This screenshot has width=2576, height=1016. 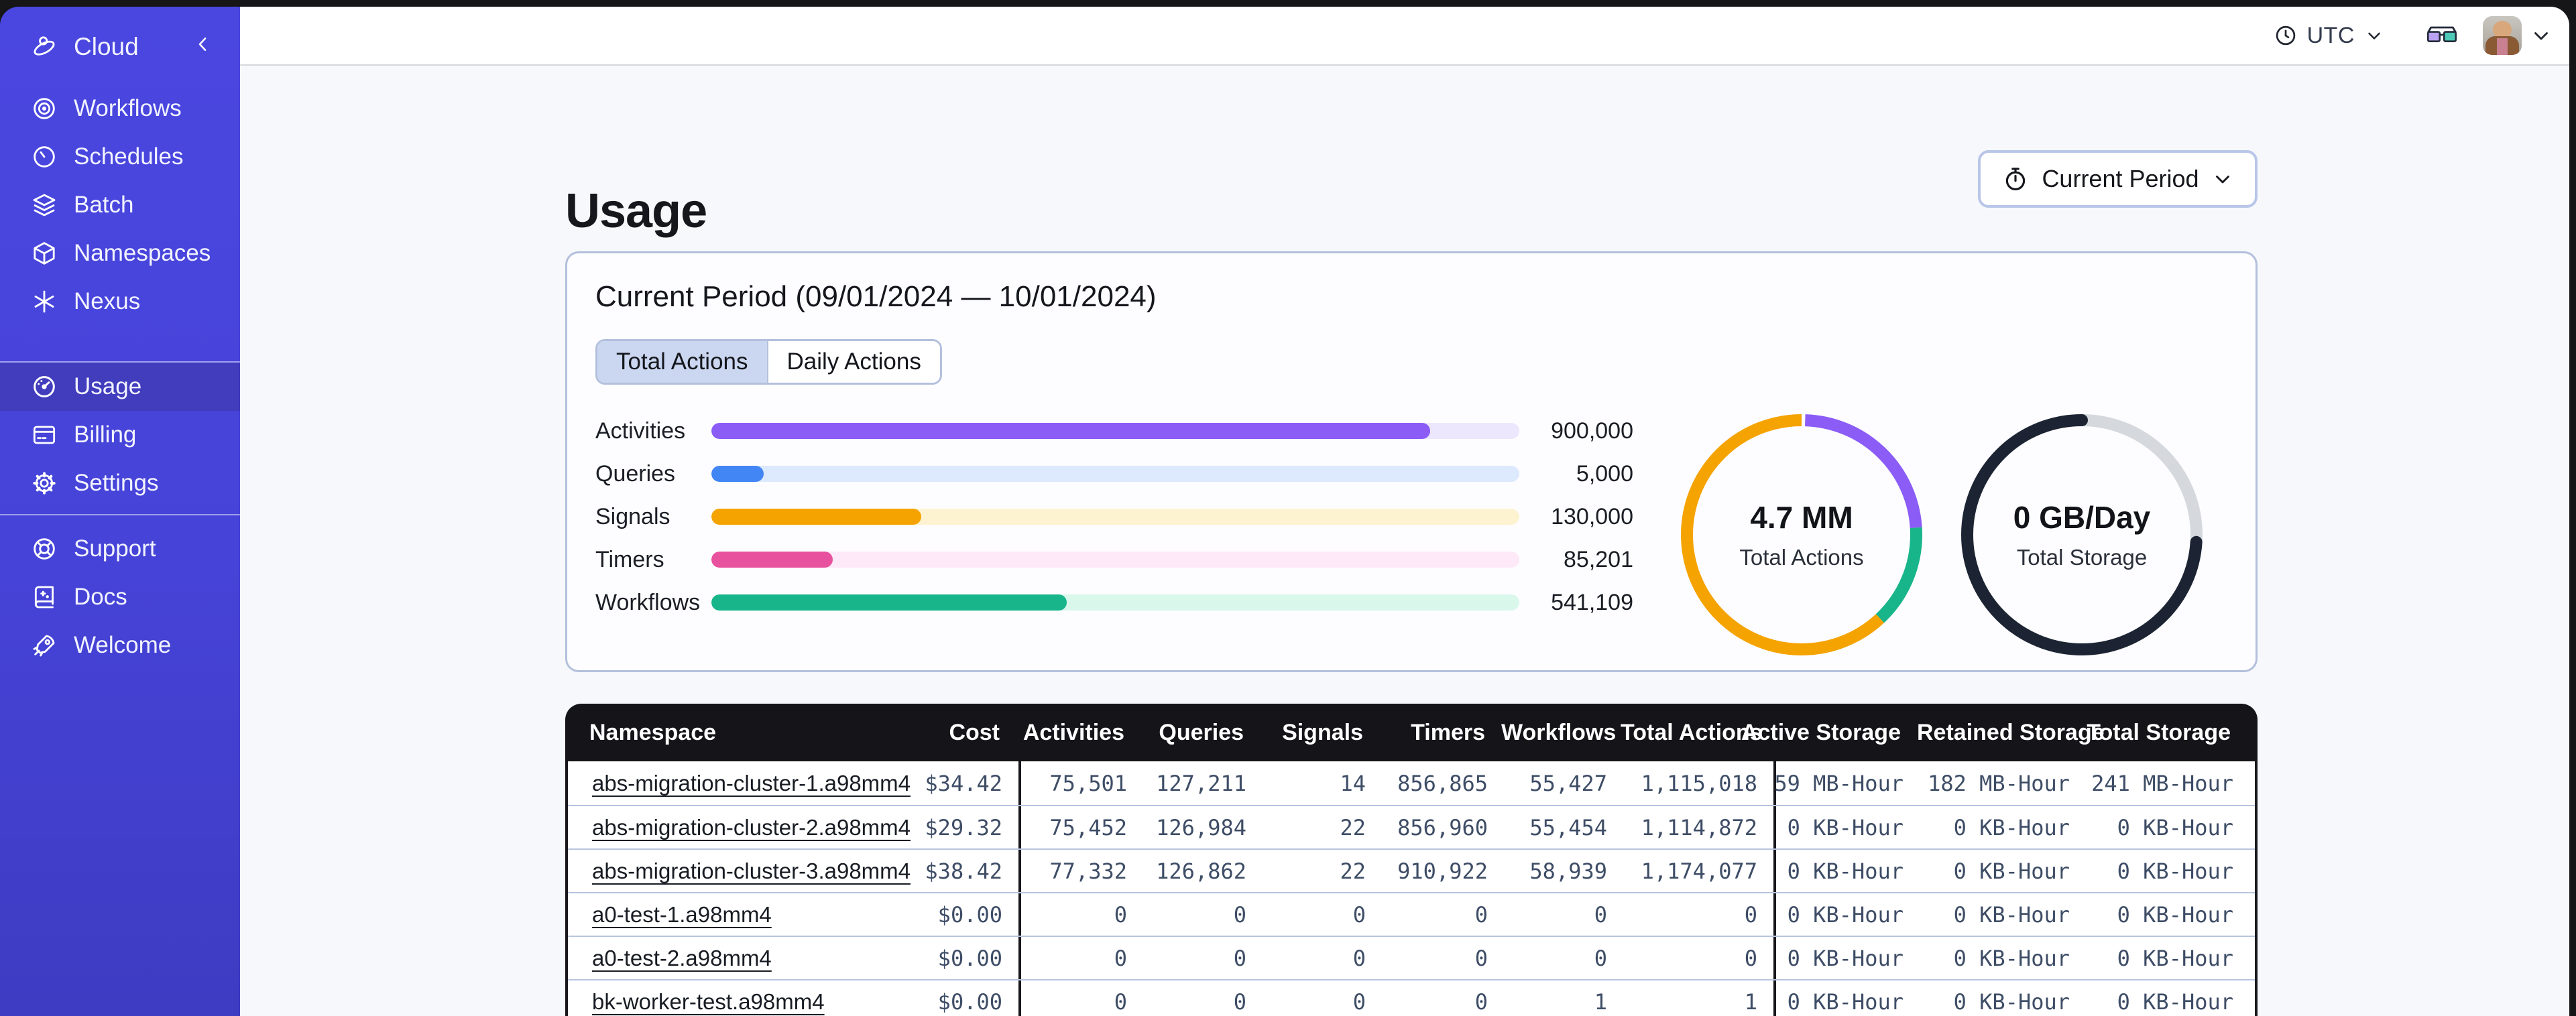 I want to click on labs-glasses-icon, so click(x=2442, y=35).